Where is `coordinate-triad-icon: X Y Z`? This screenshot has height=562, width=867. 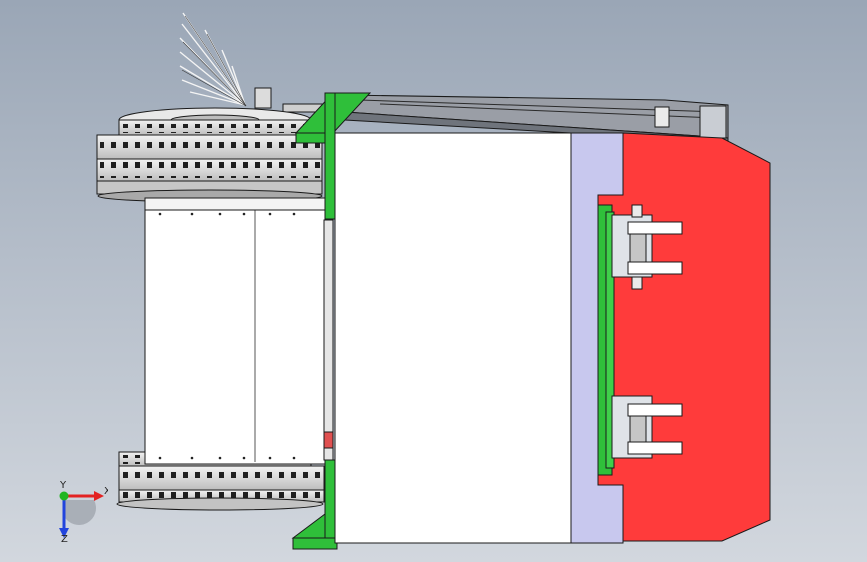
coordinate-triad-icon: X Y Z is located at coordinates (83, 511).